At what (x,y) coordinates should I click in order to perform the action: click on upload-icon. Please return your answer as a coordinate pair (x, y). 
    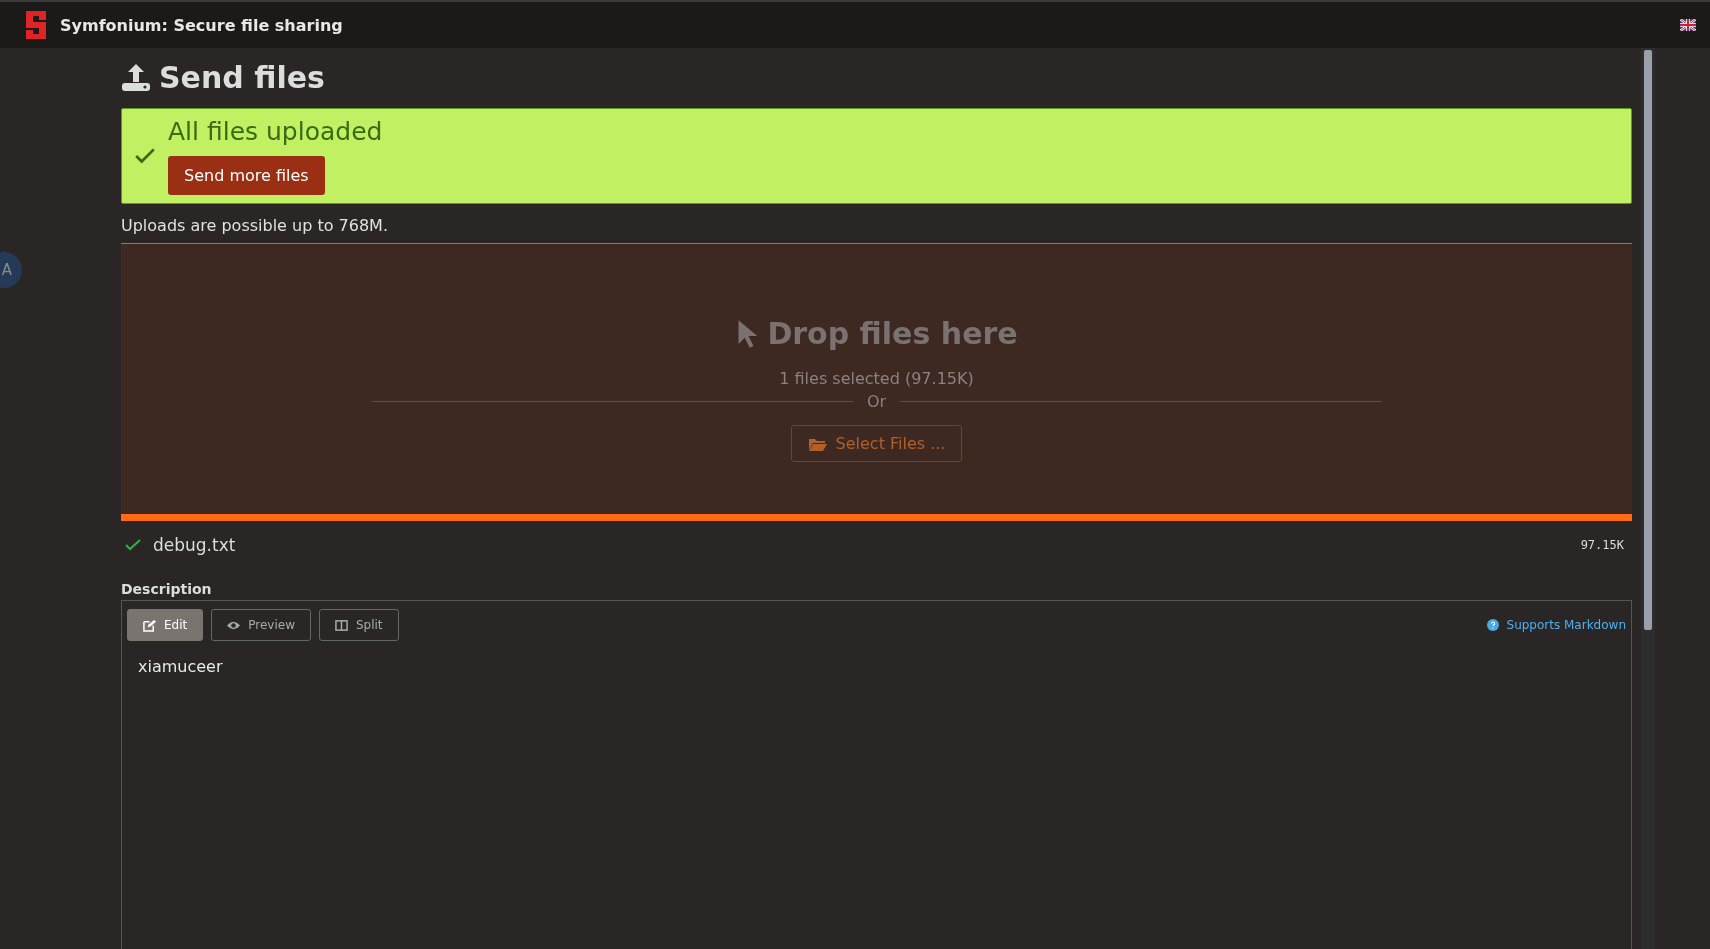
    Looking at the image, I should click on (136, 77).